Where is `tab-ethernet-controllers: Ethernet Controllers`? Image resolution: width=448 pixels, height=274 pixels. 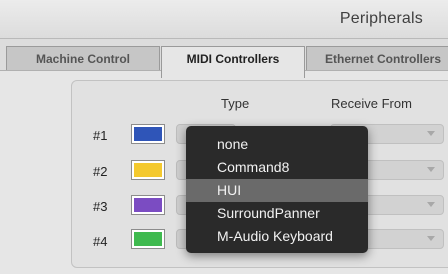 tab-ethernet-controllers: Ethernet Controllers is located at coordinates (377, 59).